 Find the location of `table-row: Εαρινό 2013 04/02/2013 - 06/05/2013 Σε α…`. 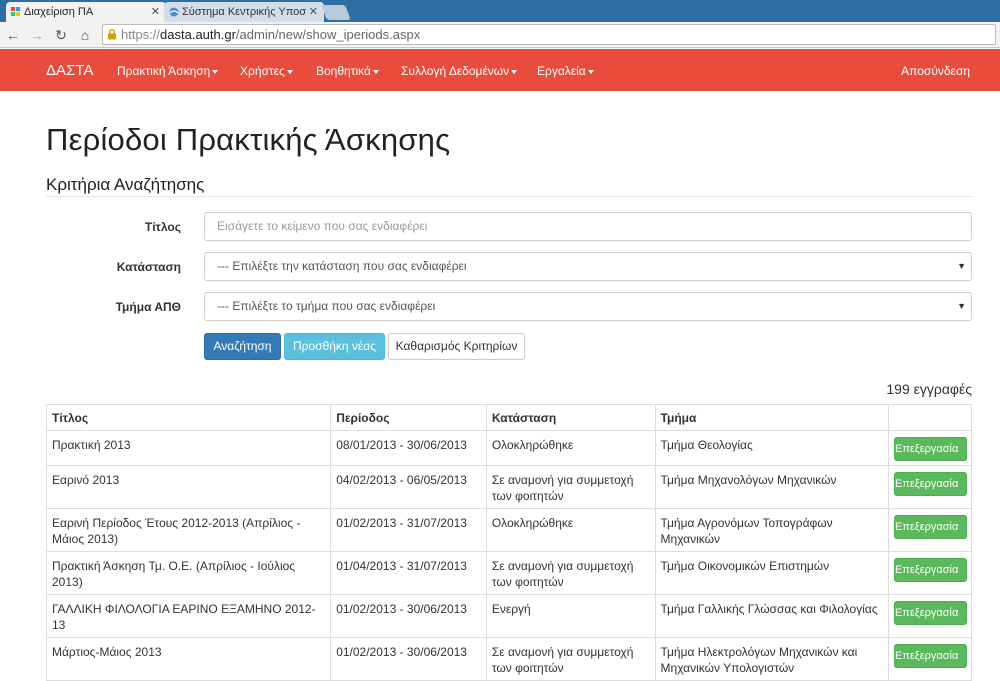

table-row: Εαρινό 2013 04/02/2013 - 06/05/2013 Σε α… is located at coordinates (509, 487).